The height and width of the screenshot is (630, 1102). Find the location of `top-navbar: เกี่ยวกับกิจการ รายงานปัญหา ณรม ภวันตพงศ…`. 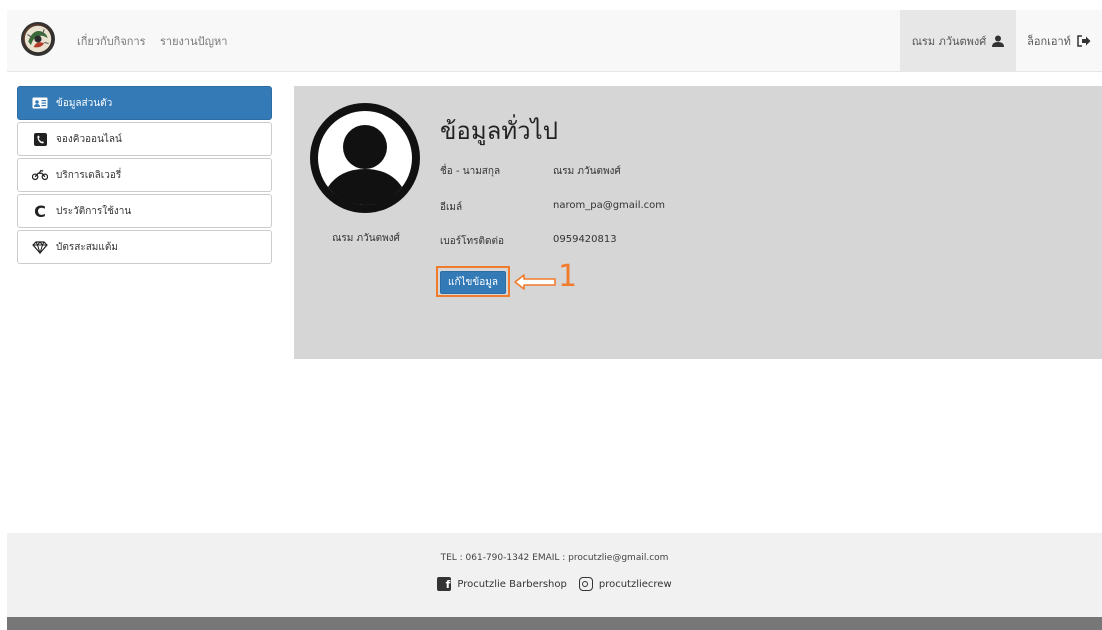

top-navbar: เกี่ยวกับกิจการ รายงานปัญหา ณรม ภวันตพงศ… is located at coordinates (554, 41).